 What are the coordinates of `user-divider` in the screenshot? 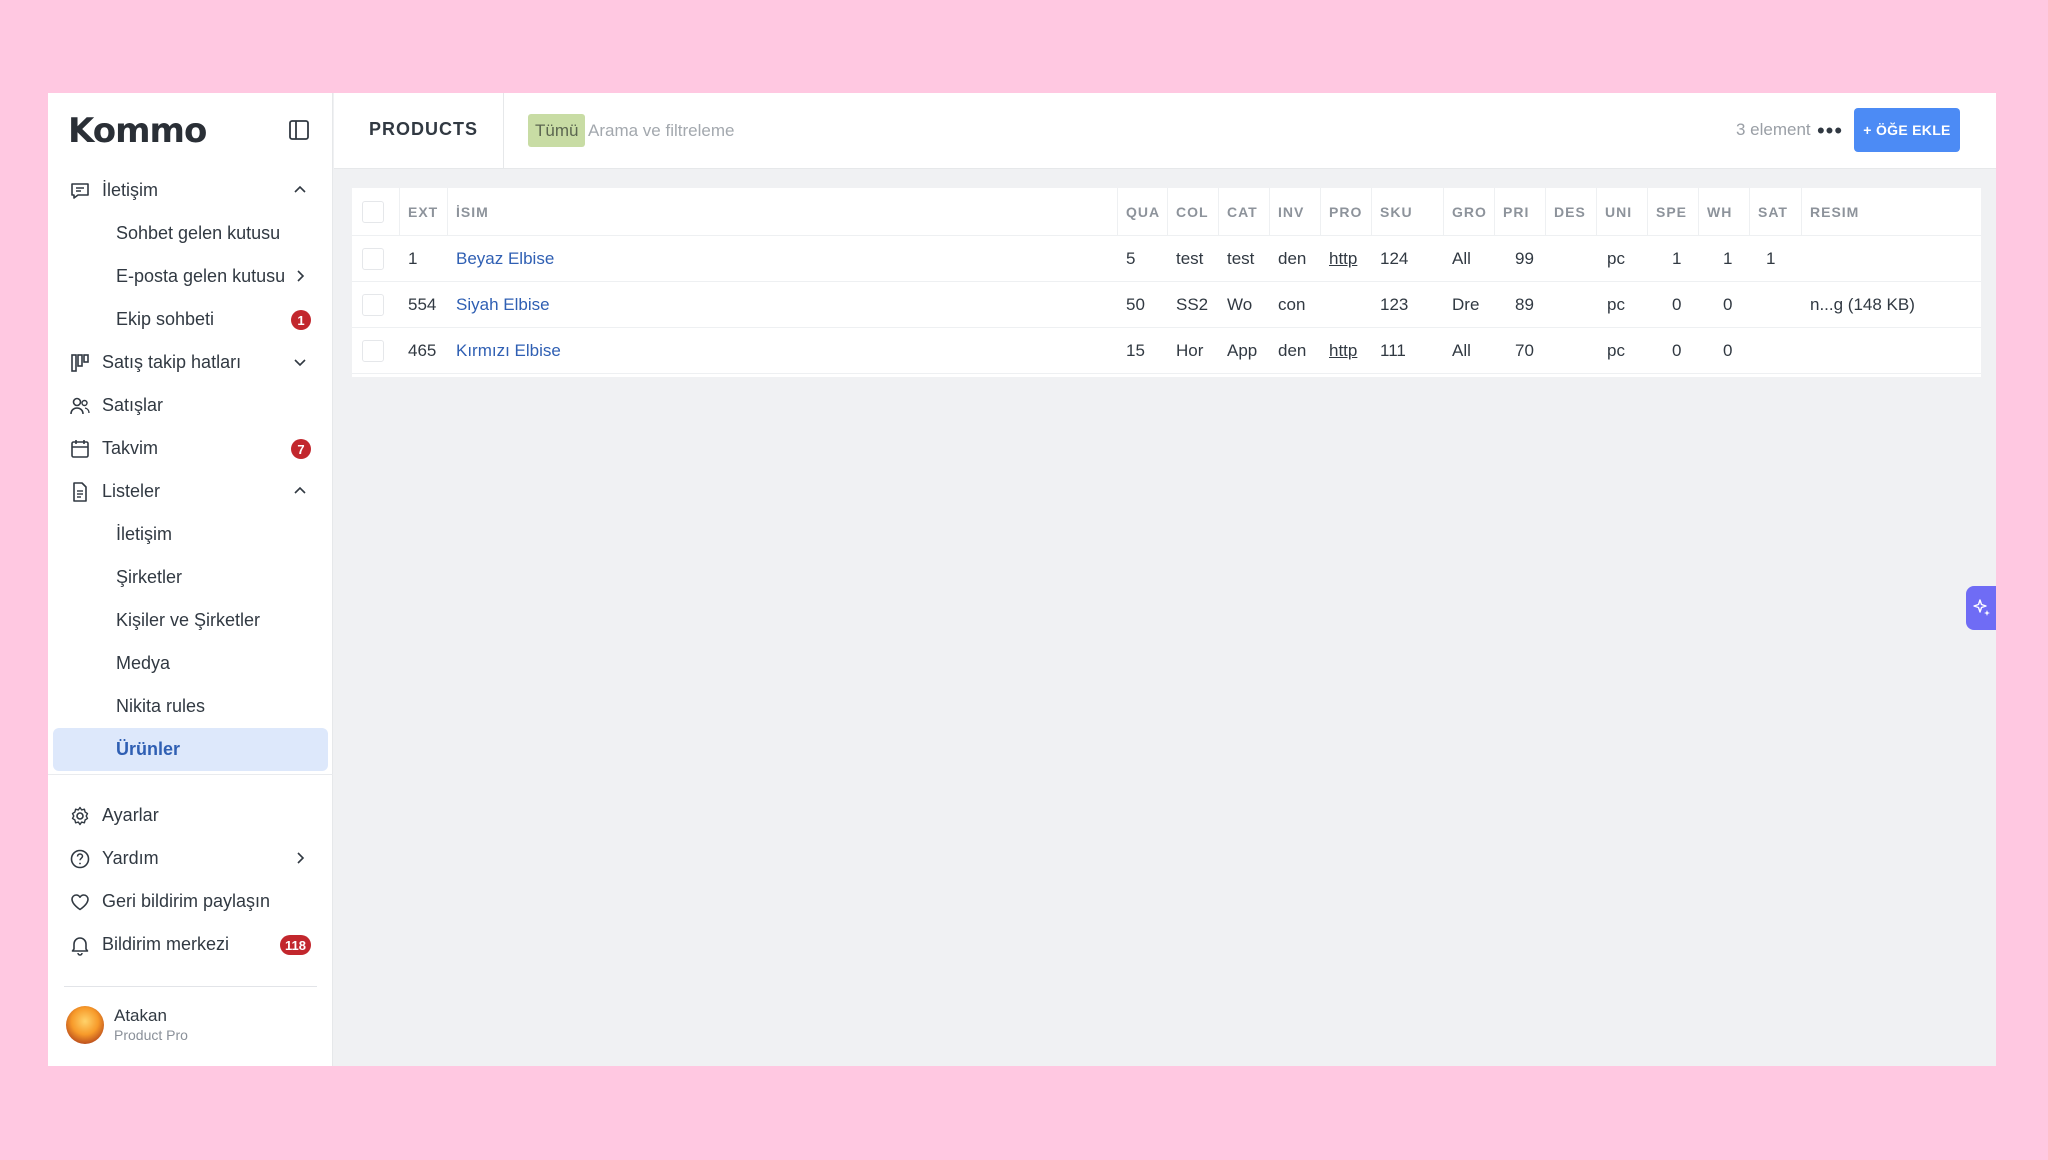 It's located at (190, 986).